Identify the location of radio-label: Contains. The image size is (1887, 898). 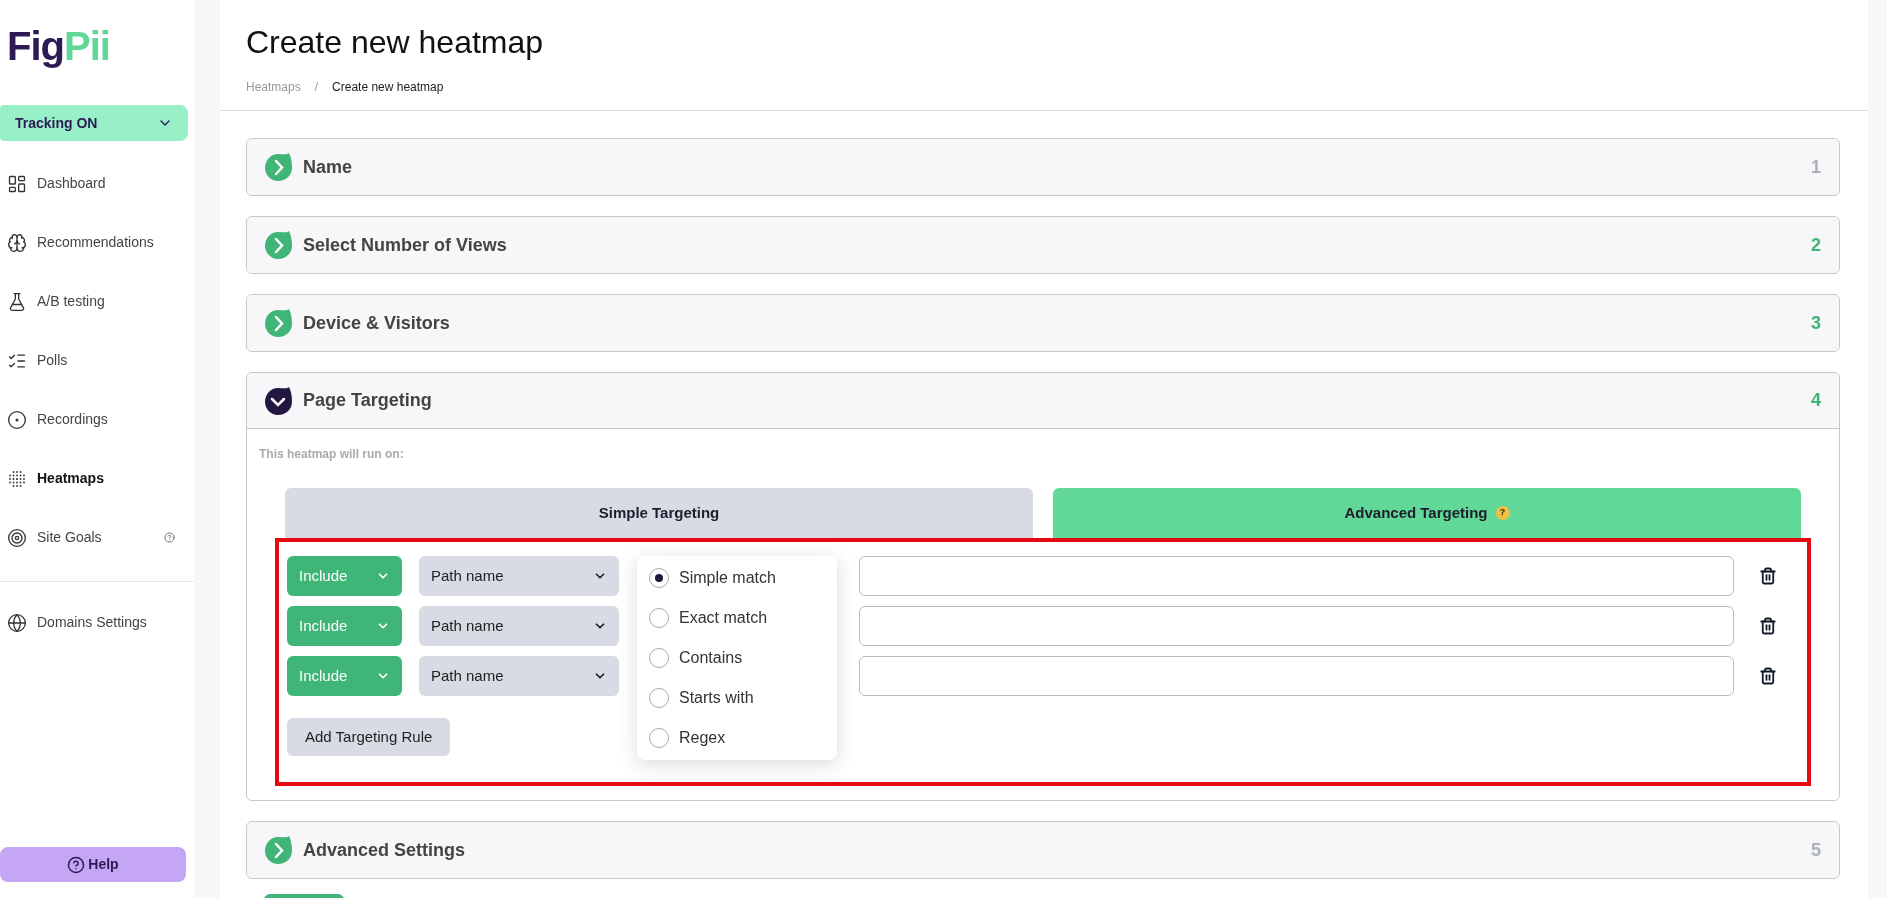
(711, 658).